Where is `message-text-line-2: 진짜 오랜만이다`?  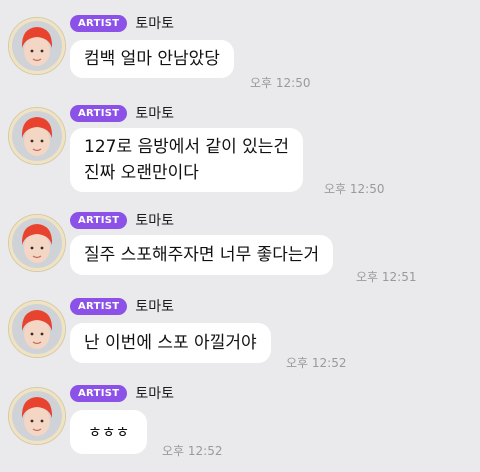
message-text-line-2: 진짜 오랜만이다 is located at coordinates (141, 173).